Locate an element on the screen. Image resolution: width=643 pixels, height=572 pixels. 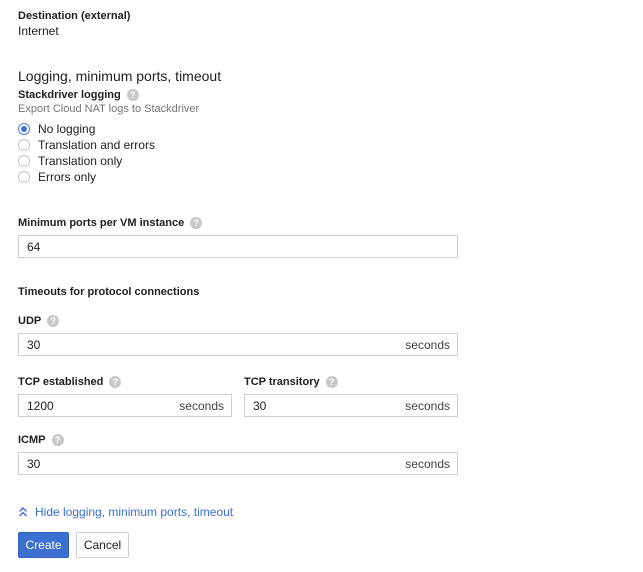
hide-options-link-label: Hide logging, minimum ports, timeout is located at coordinates (134, 512).